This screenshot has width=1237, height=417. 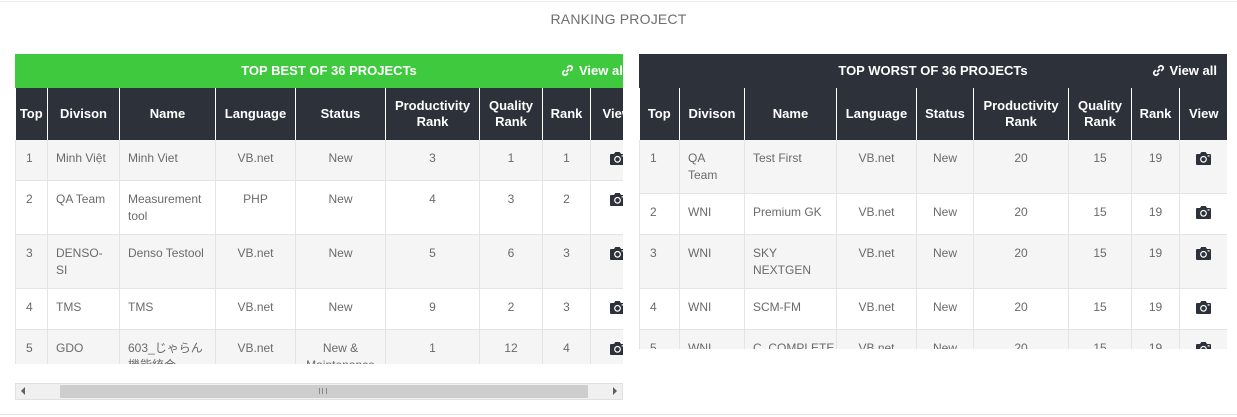 What do you see at coordinates (83, 160) in the screenshot?
I see `cell-division: Minh Việt` at bounding box center [83, 160].